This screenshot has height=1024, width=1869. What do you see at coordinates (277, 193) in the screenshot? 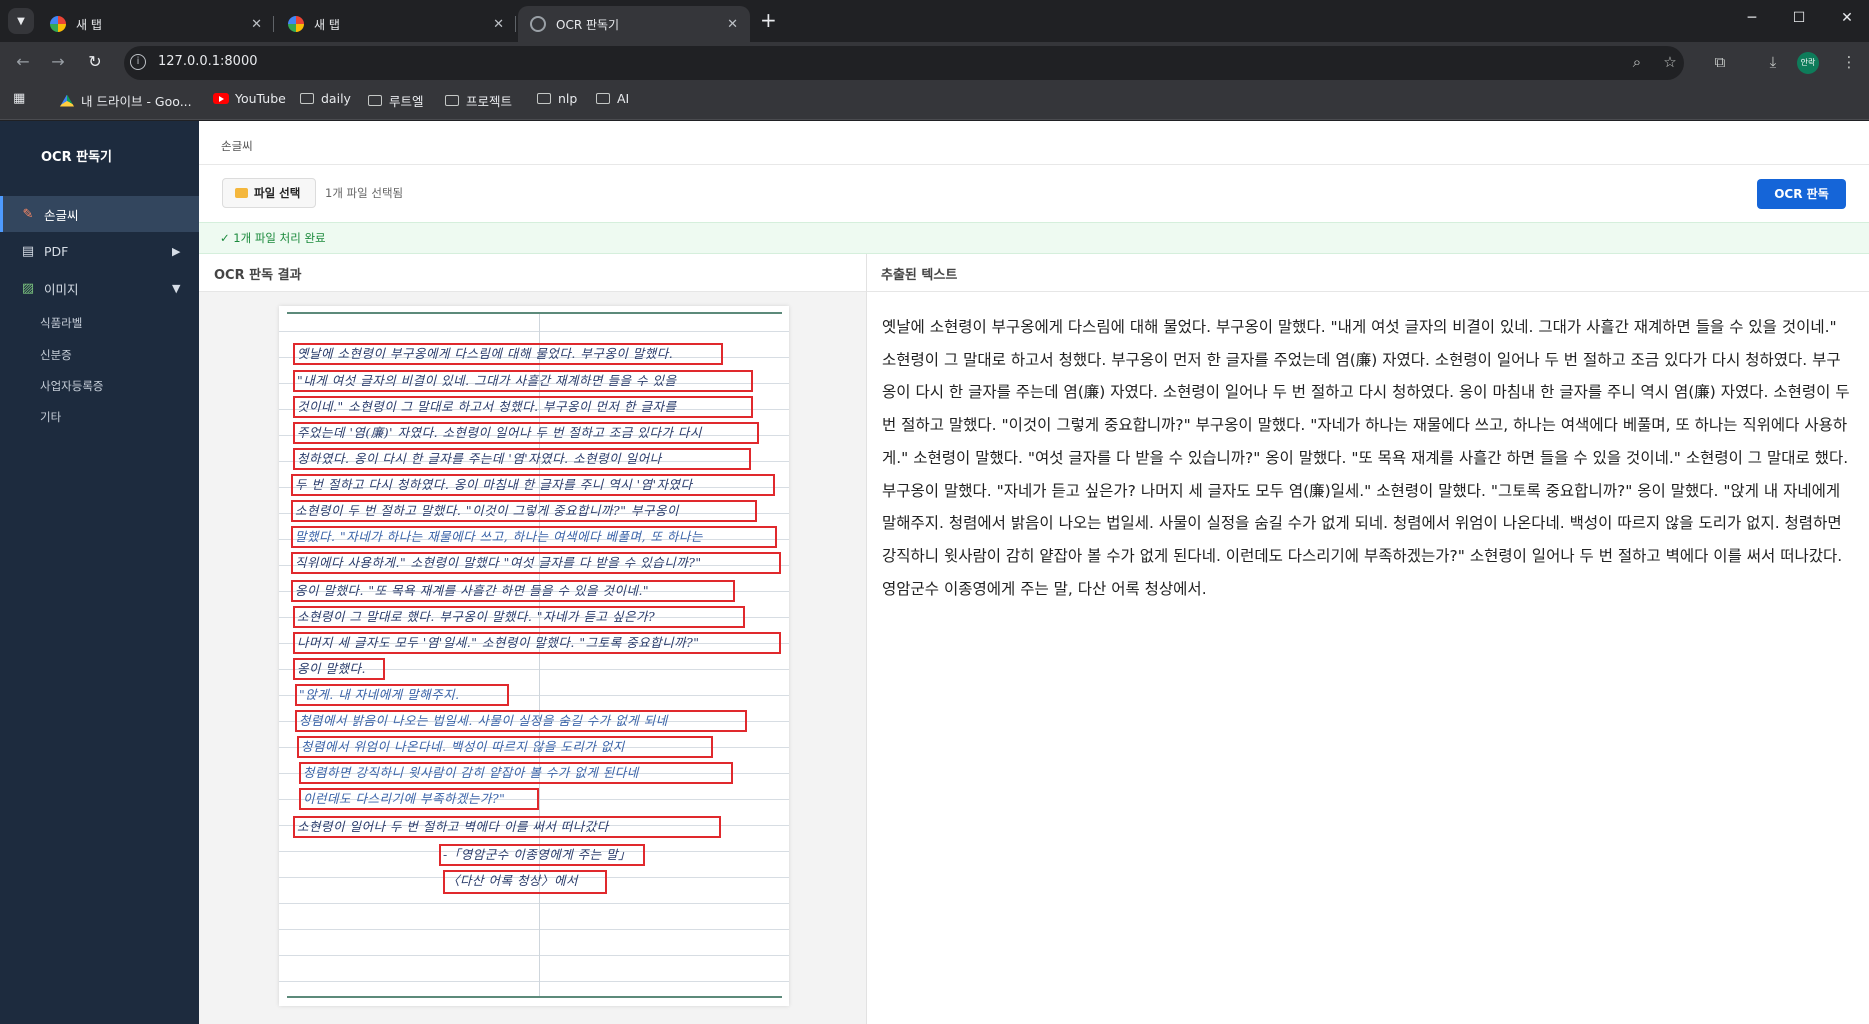
I see `file-select-label: 파일 선택` at bounding box center [277, 193].